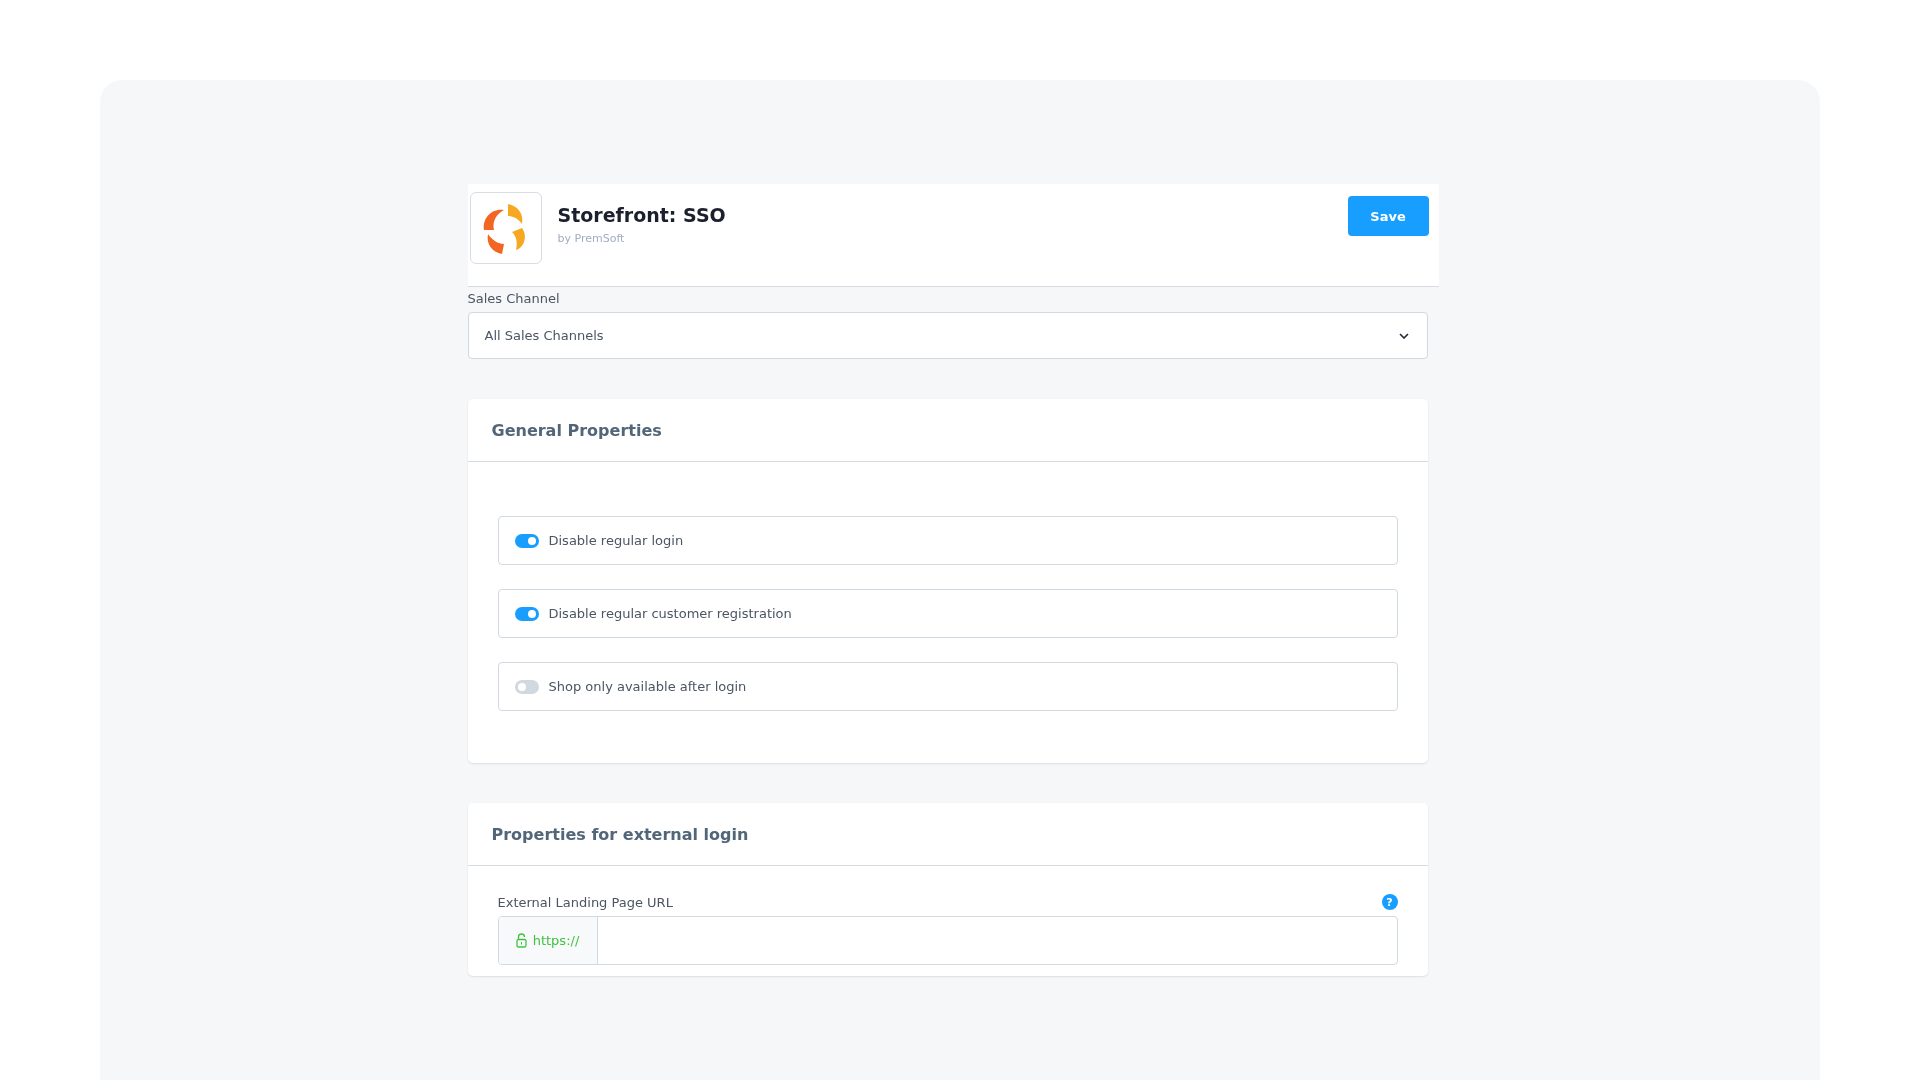 The height and width of the screenshot is (1080, 1920). Describe the element at coordinates (1389, 902) in the screenshot. I see `help-icon: ?` at that location.